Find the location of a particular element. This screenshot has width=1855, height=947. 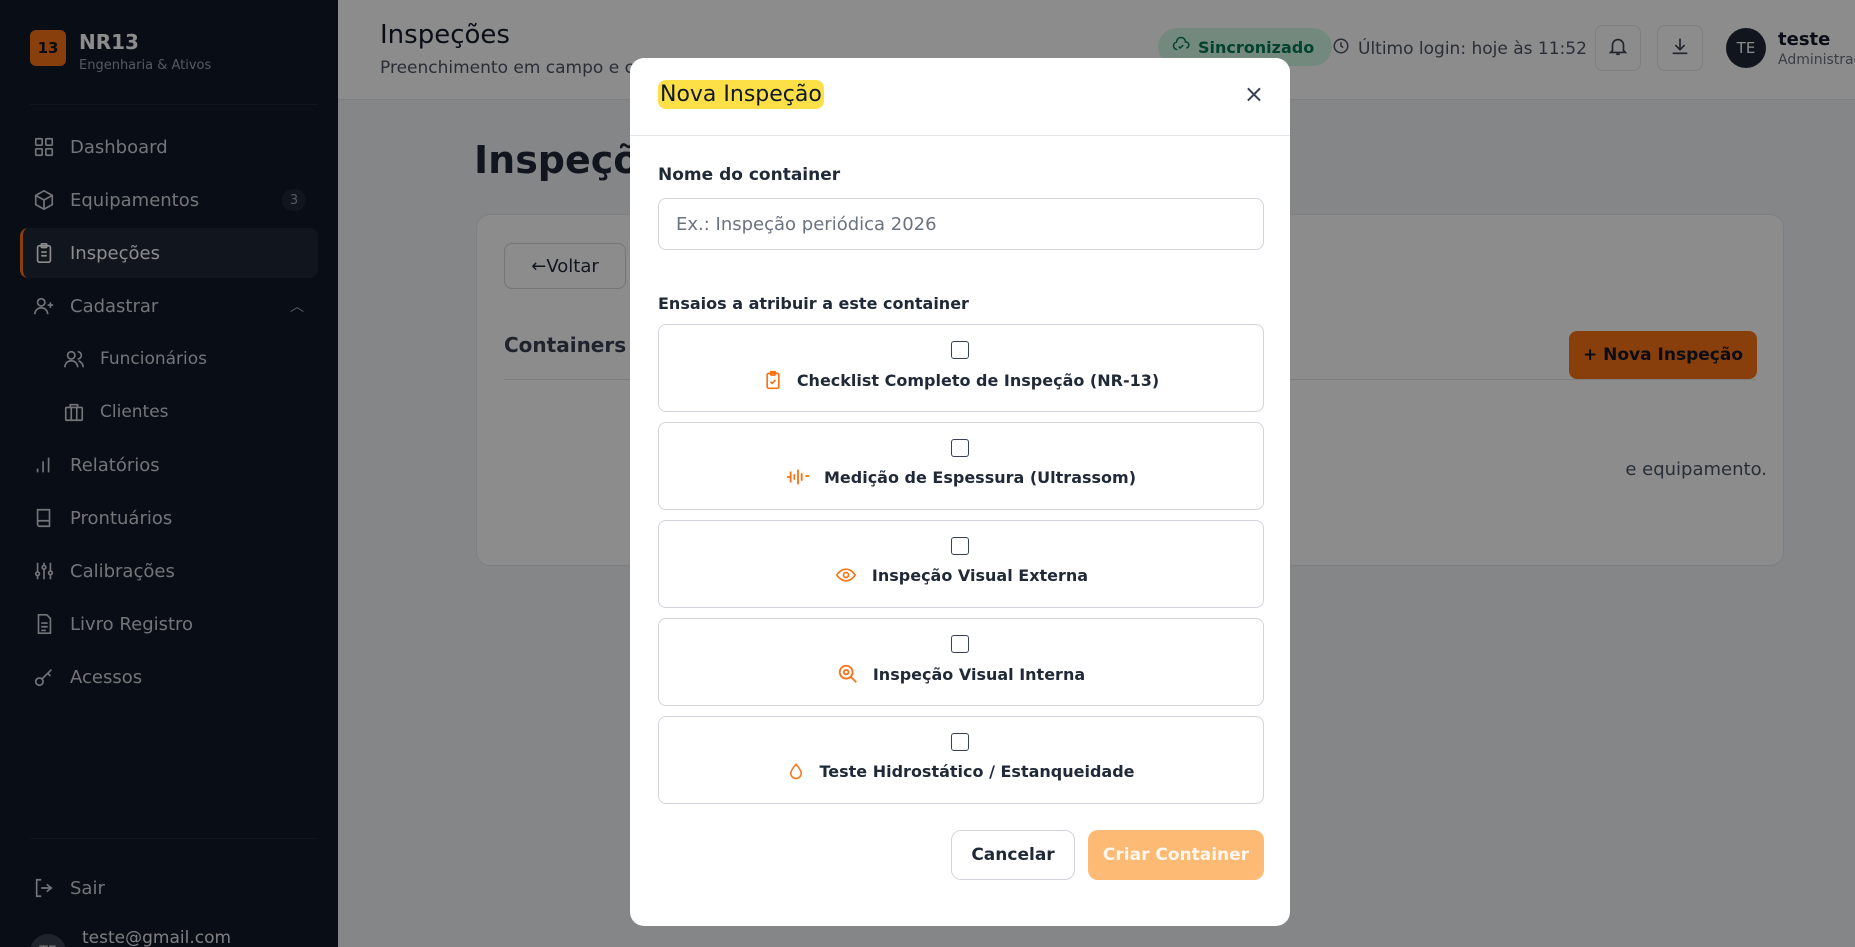

essay-option: Inspeção Visual Externa is located at coordinates (961, 564).